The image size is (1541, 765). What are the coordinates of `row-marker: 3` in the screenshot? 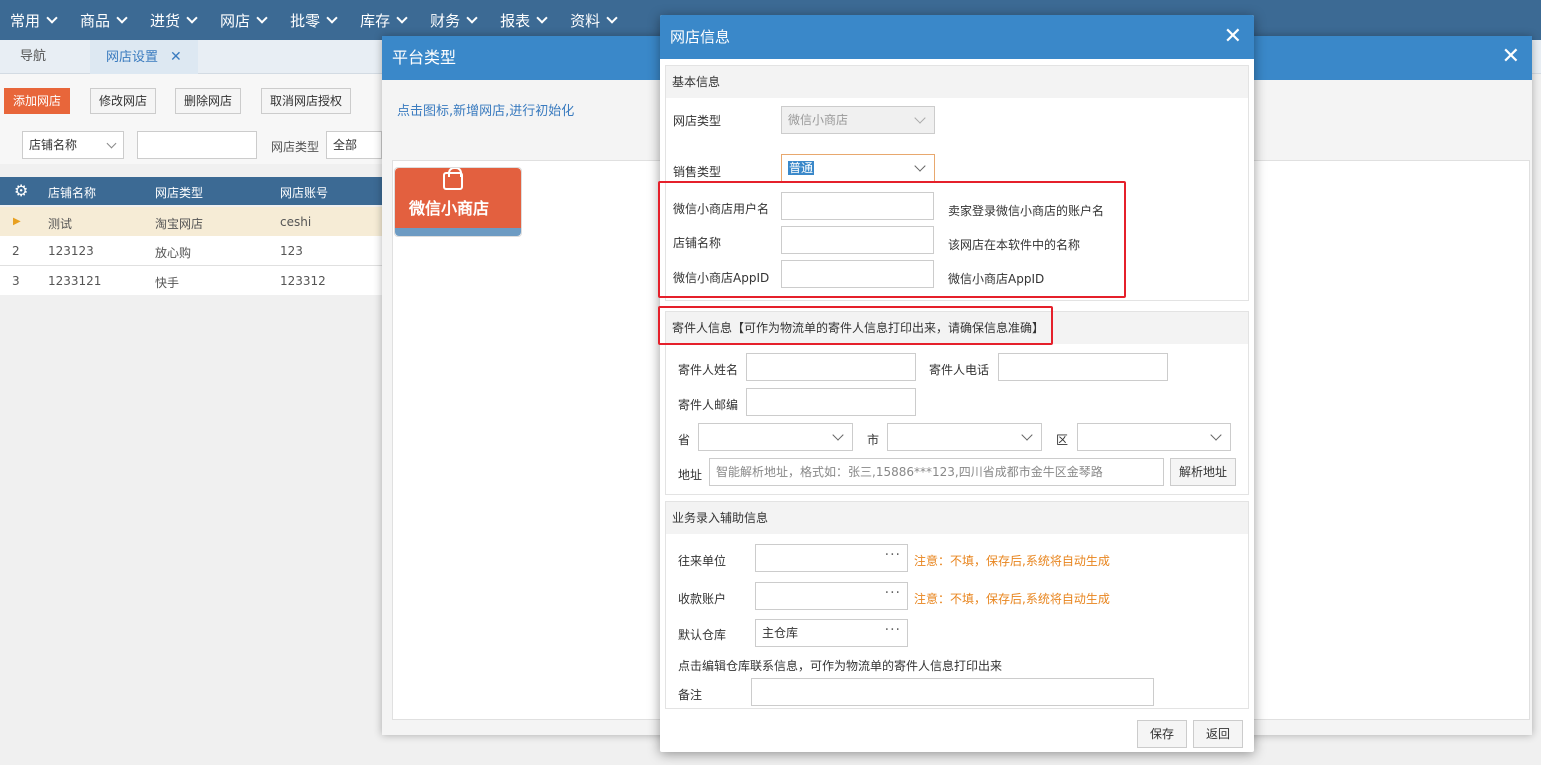 It's located at (16, 281).